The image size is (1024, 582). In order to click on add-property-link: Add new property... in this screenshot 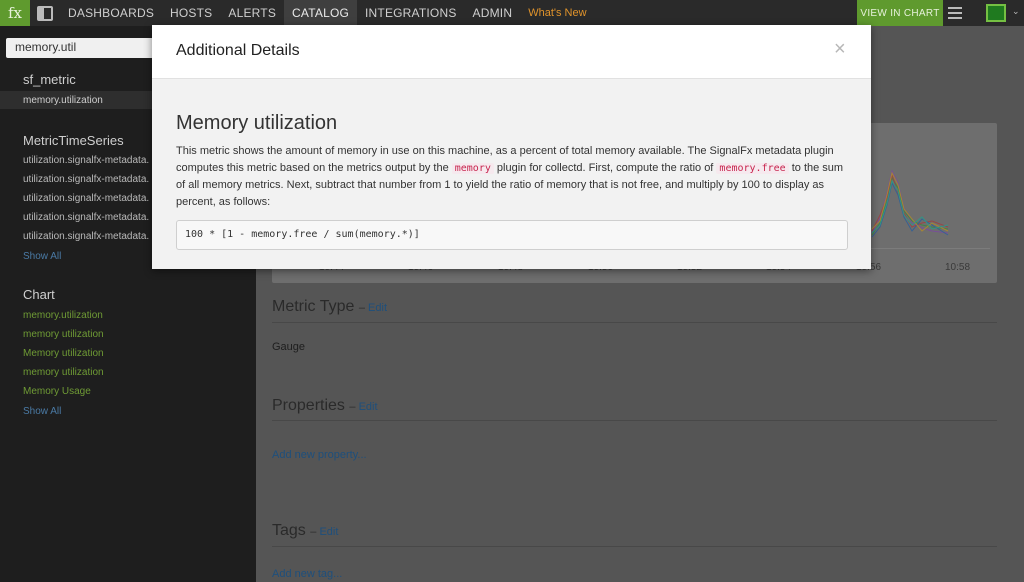, I will do `click(319, 455)`.